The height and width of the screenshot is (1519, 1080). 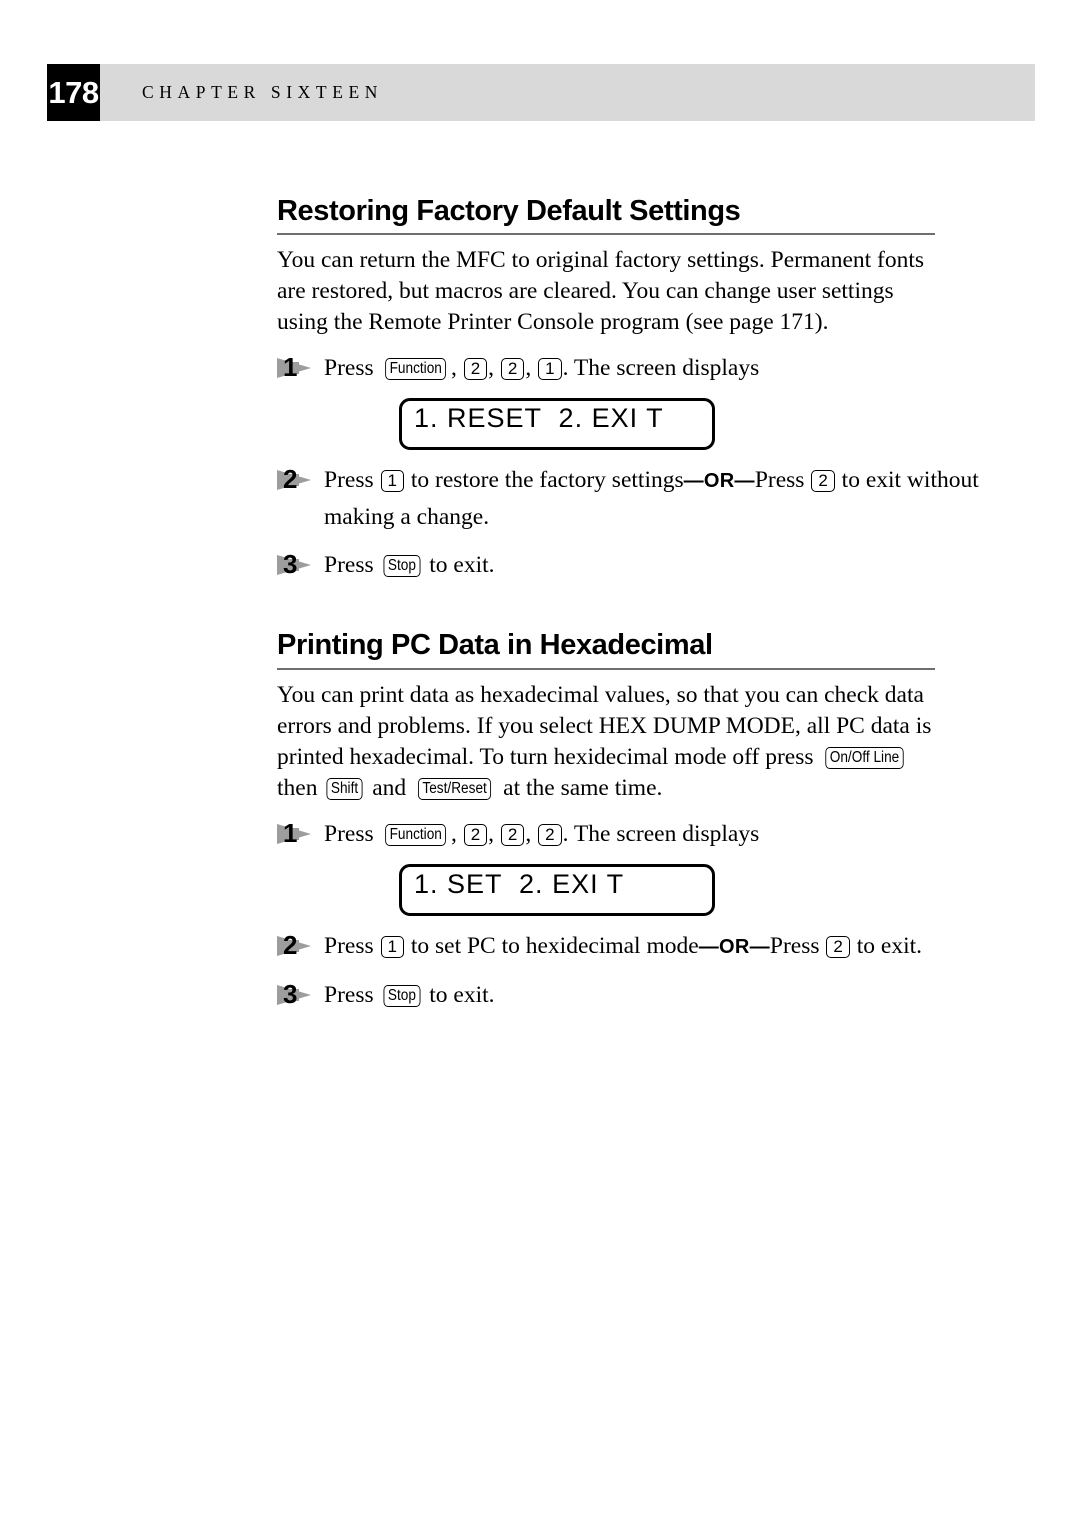 What do you see at coordinates (865, 757) in the screenshot?
I see `key-on-off-line: On/Off Line` at bounding box center [865, 757].